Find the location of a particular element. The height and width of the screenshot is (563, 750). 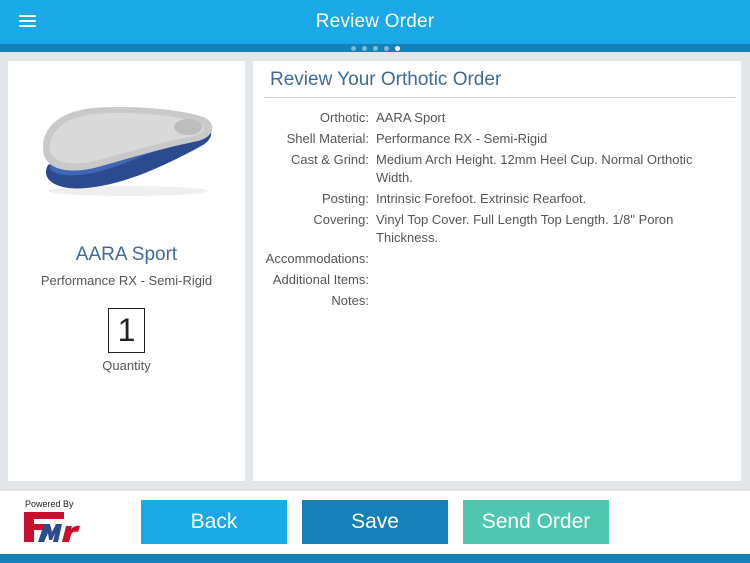

divider is located at coordinates (500, 97).